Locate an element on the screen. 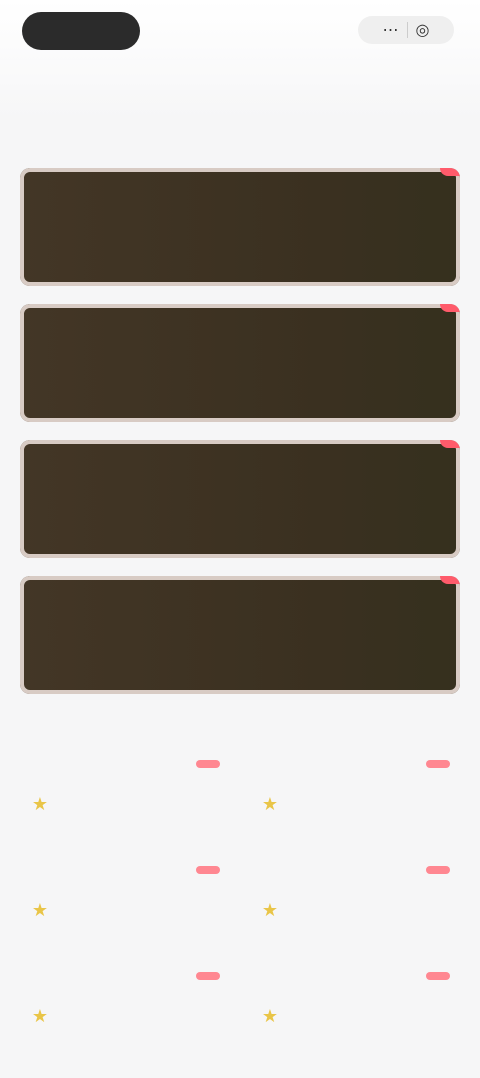  close-icon: ◎ is located at coordinates (423, 30).